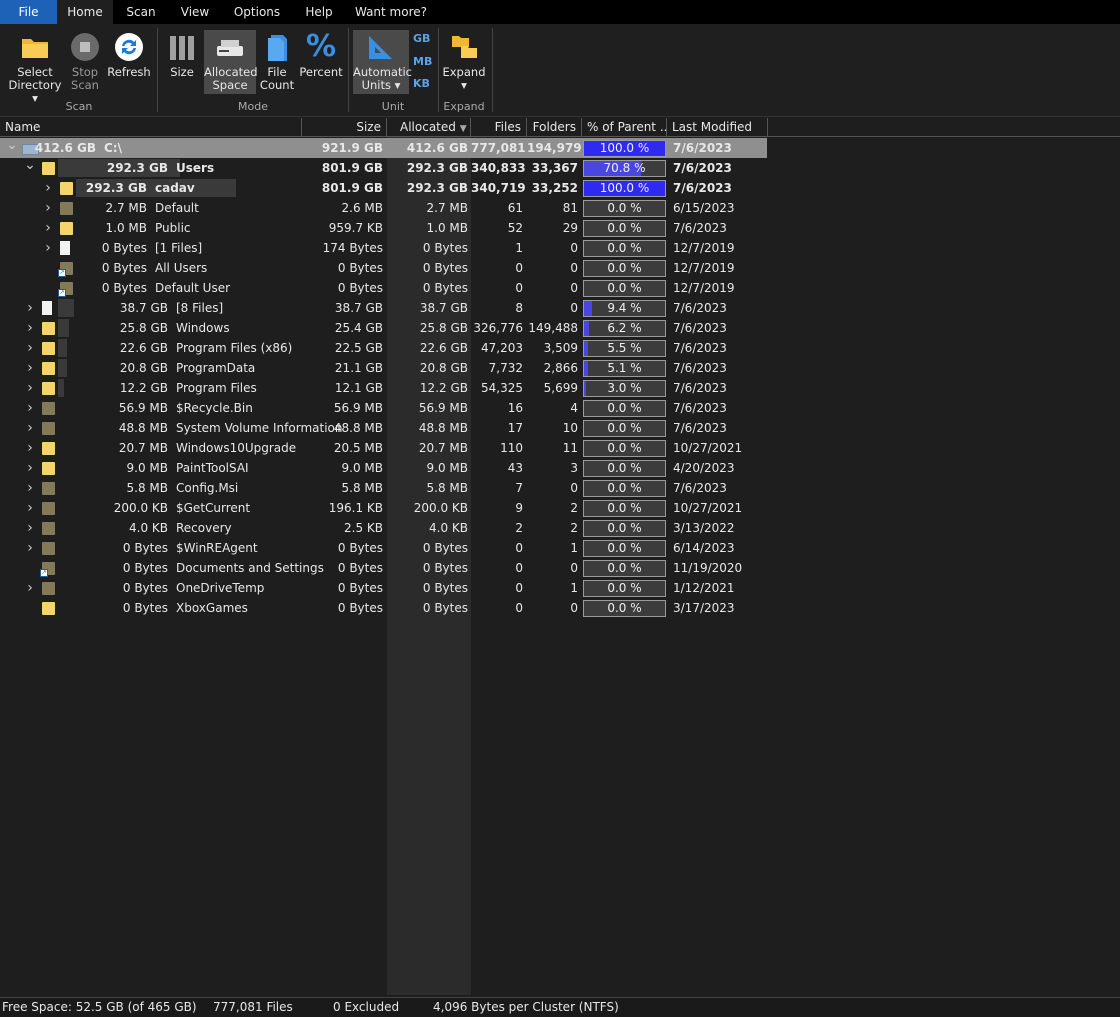  I want to click on allocated-space-button: Allocated Space, so click(231, 62).